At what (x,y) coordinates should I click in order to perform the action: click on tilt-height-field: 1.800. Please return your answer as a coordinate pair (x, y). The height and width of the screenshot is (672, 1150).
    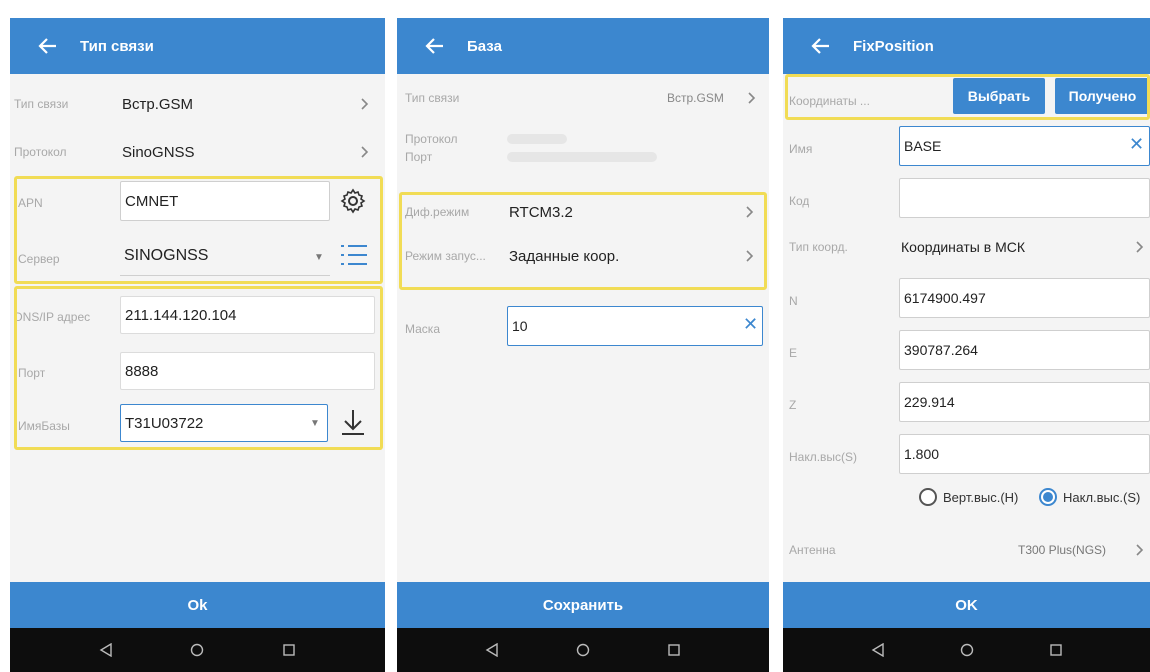
    Looking at the image, I should click on (1024, 454).